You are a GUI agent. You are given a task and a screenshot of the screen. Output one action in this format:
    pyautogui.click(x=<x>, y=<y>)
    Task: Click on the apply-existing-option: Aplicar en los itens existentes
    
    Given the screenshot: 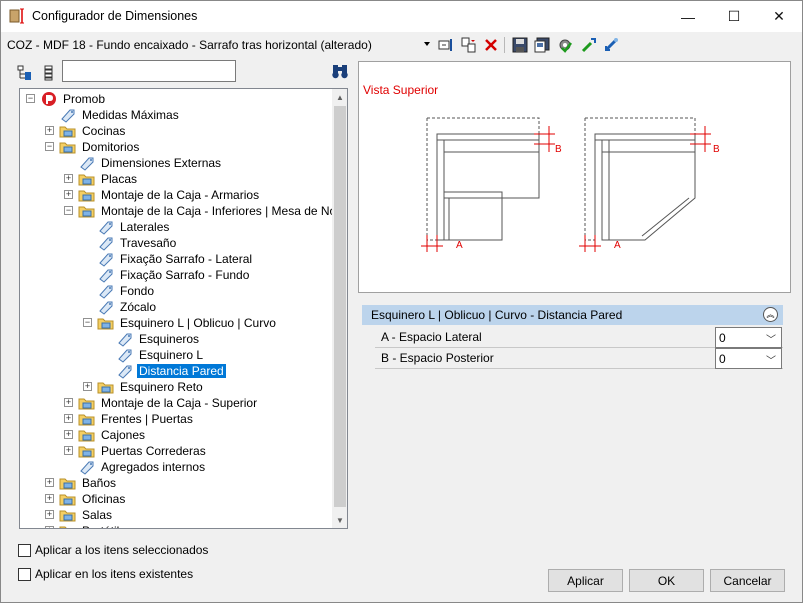 What is the action you would take?
    pyautogui.click(x=105, y=574)
    